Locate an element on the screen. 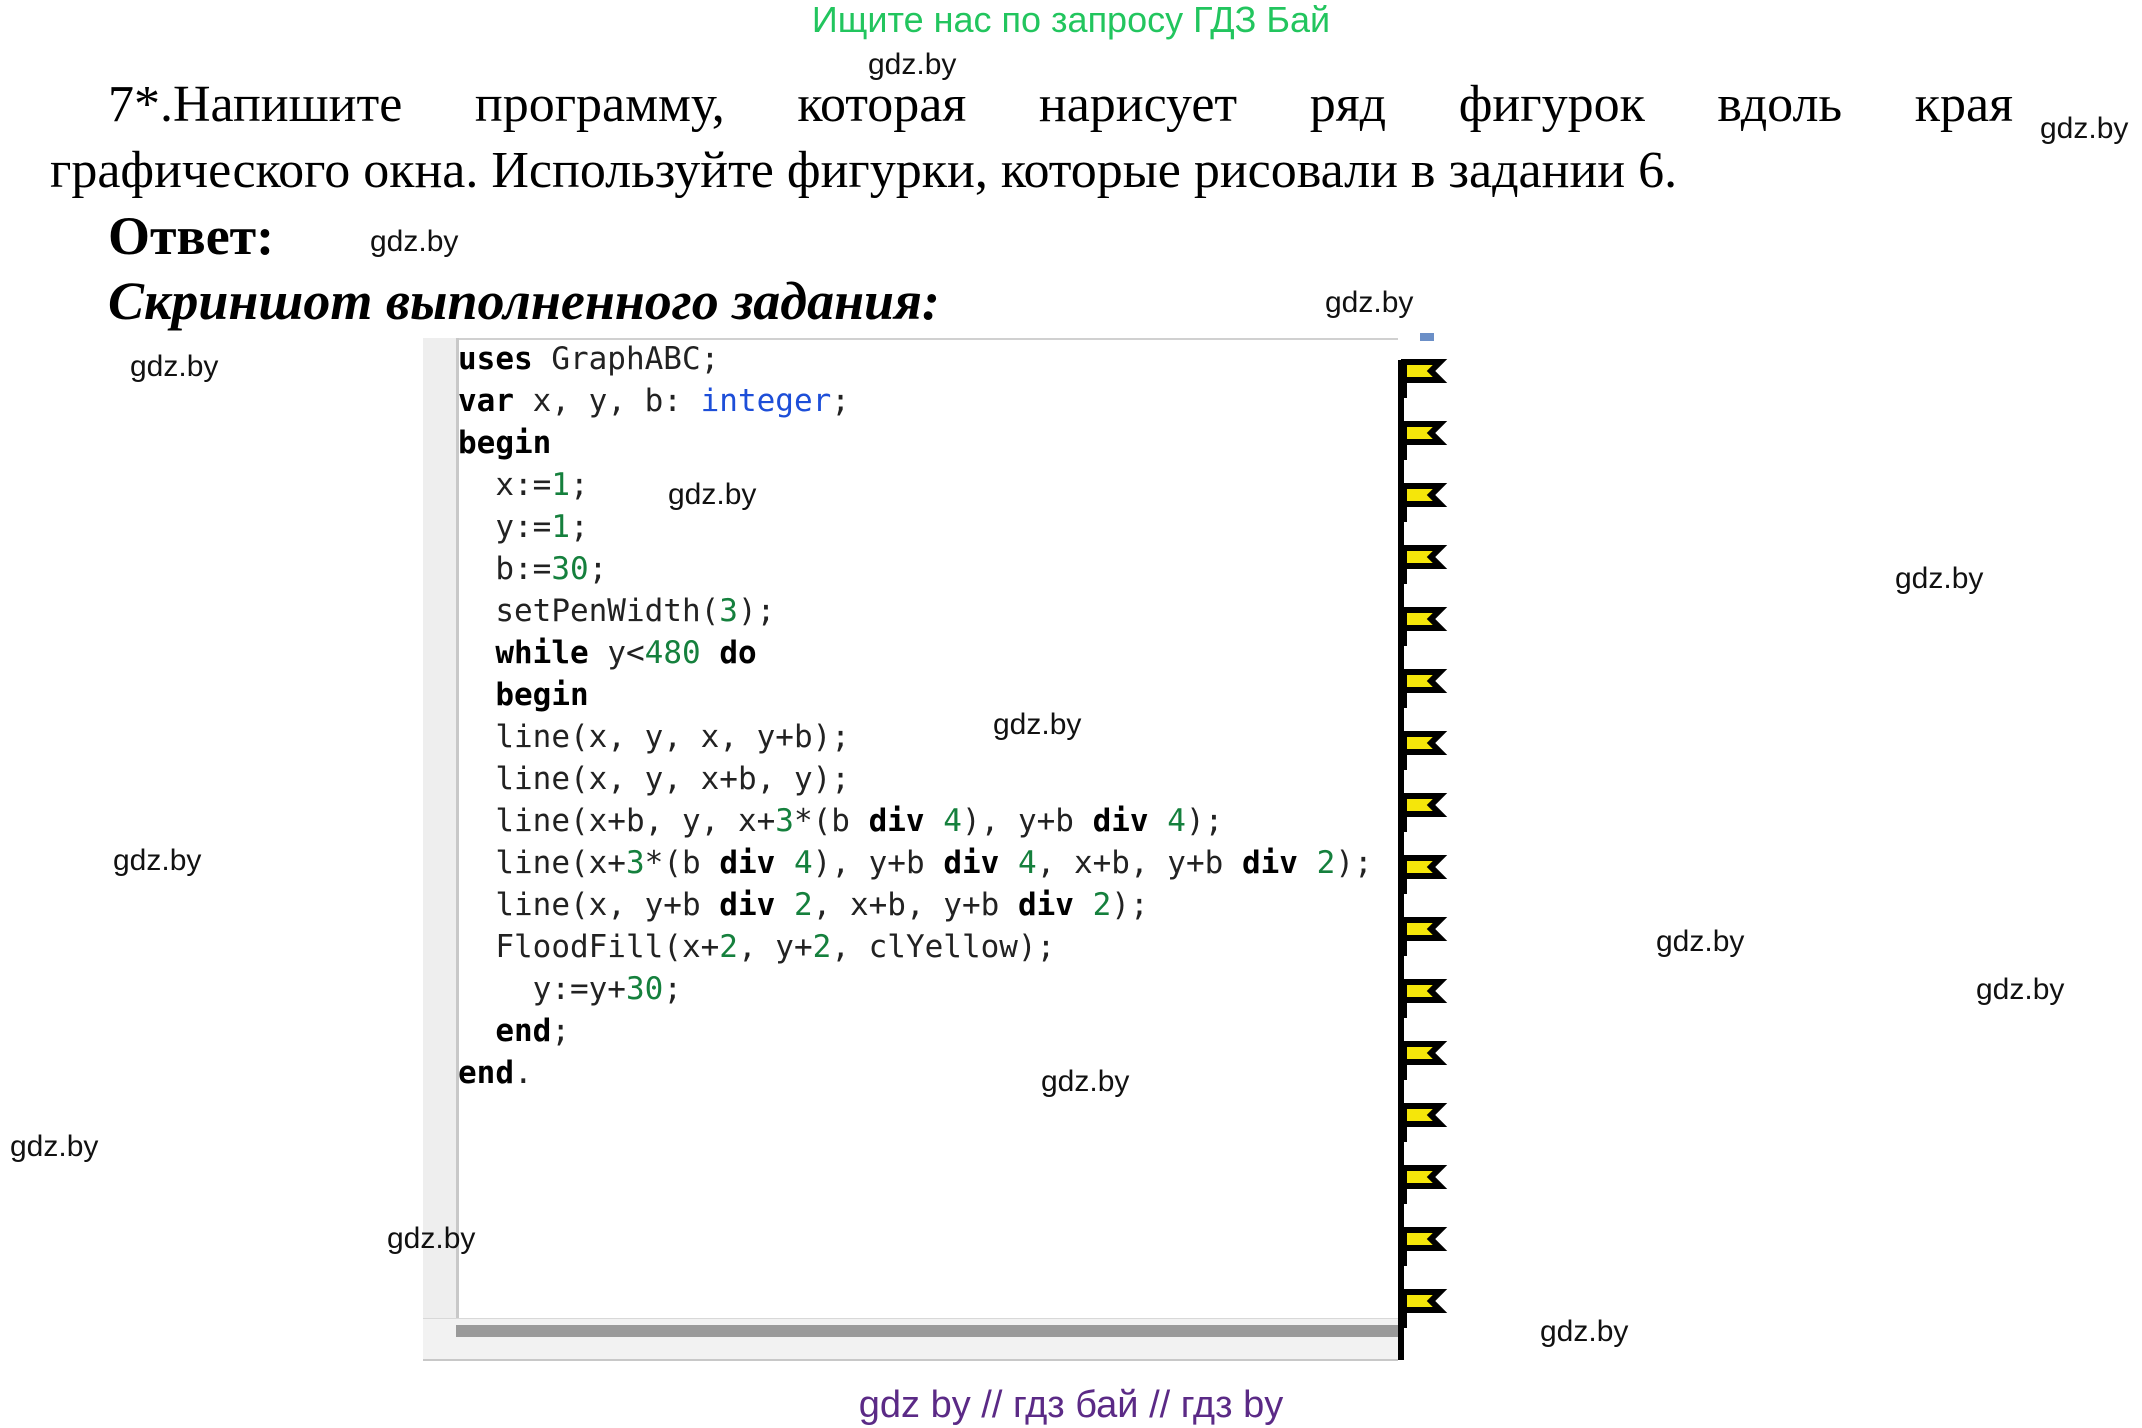  code-token: line(x, y+b is located at coordinates (589, 905).